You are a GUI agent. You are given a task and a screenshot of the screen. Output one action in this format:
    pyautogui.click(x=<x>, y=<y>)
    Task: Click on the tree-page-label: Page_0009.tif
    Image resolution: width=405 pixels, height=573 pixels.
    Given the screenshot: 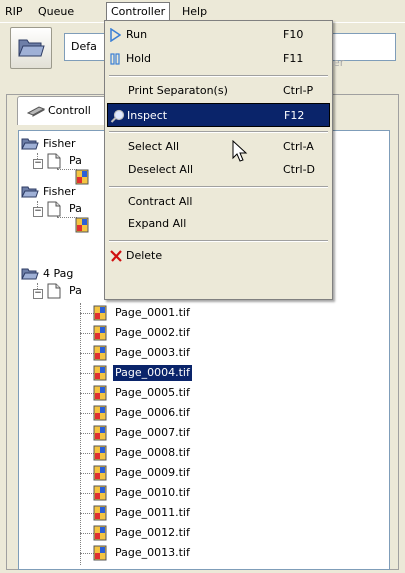 What is the action you would take?
    pyautogui.click(x=152, y=472)
    